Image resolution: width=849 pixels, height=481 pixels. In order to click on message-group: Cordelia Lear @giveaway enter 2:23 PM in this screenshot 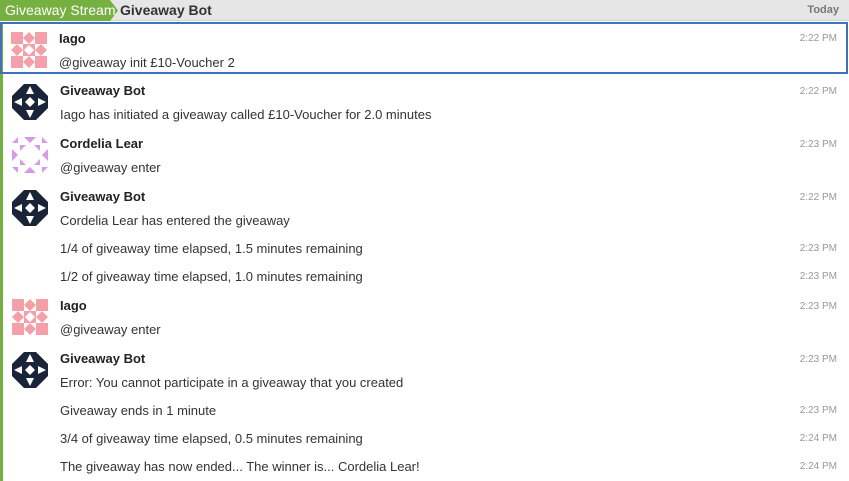, I will do `click(424, 155)`.